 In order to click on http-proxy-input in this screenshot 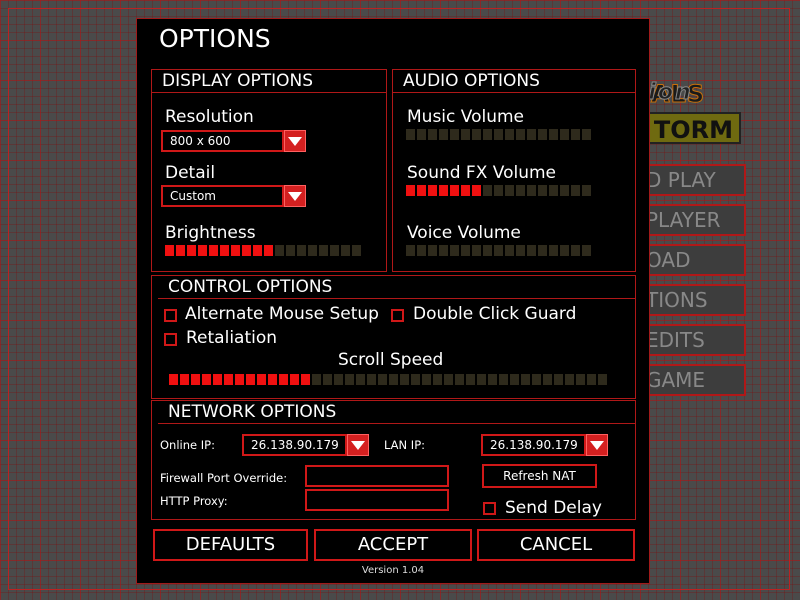, I will do `click(377, 500)`.